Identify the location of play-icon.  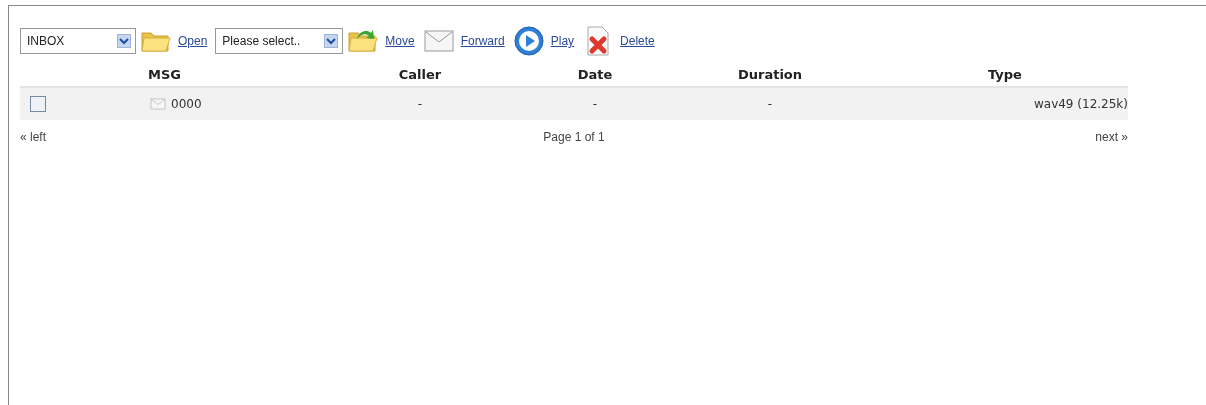
(528, 41).